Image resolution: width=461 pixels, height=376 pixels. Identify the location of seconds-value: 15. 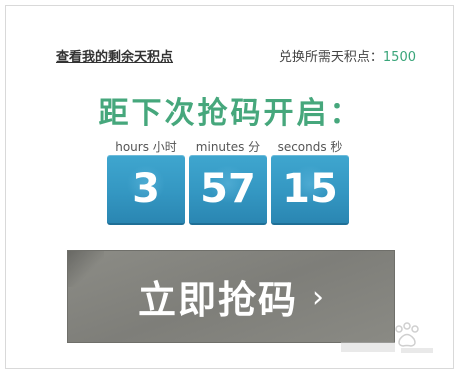
(310, 189).